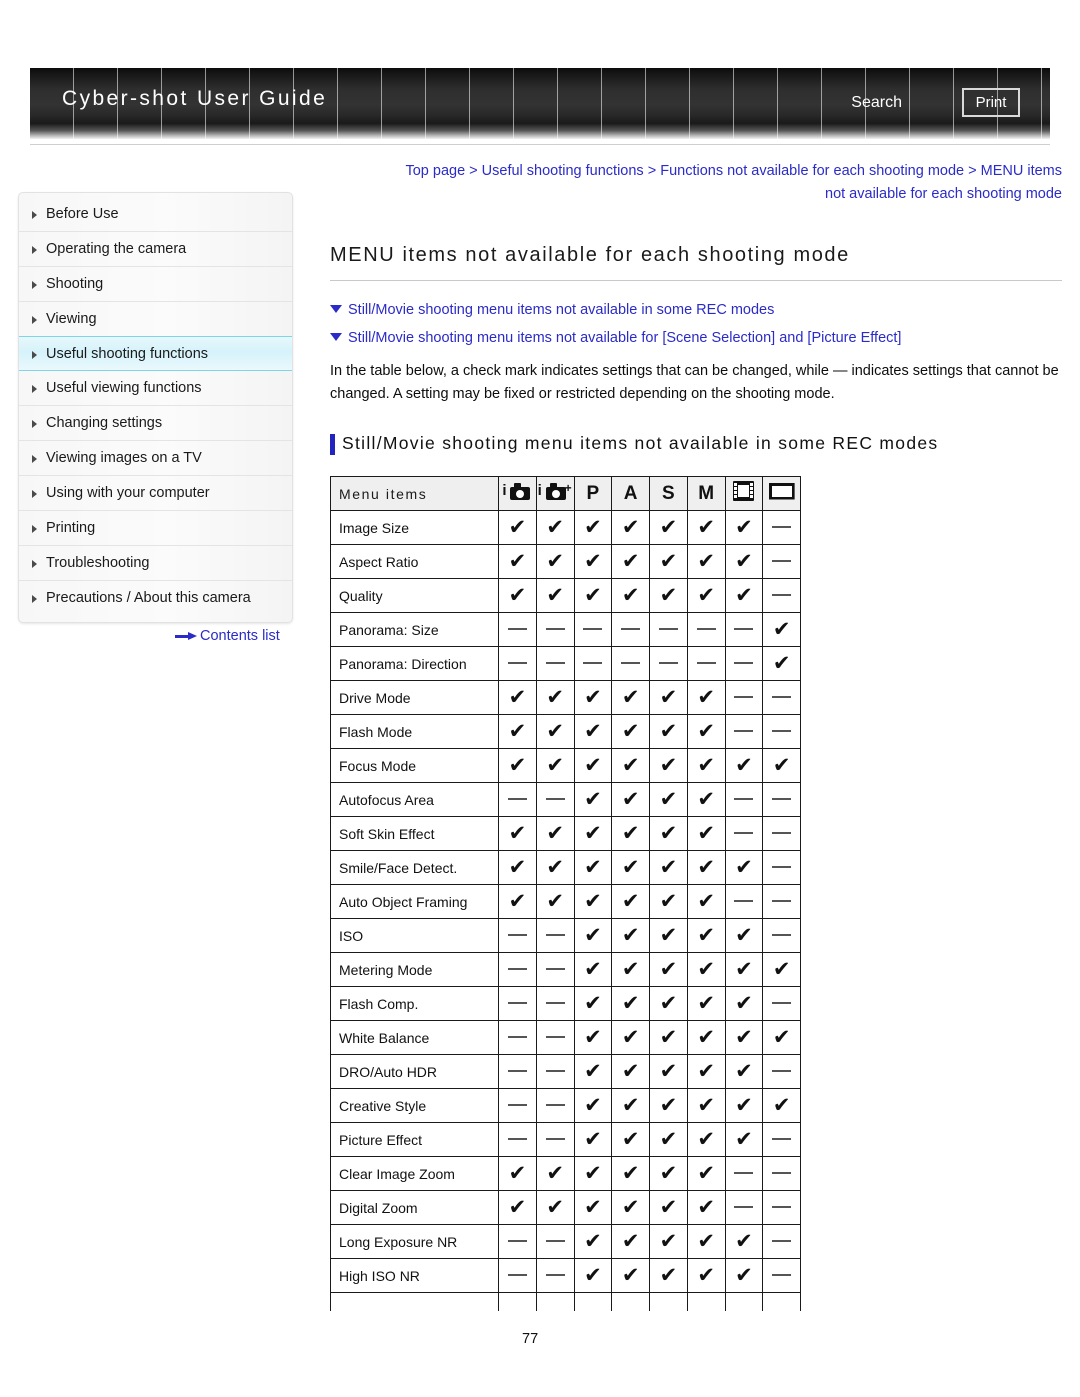 This screenshot has width=1080, height=1397. I want to click on print-button: Print, so click(991, 102).